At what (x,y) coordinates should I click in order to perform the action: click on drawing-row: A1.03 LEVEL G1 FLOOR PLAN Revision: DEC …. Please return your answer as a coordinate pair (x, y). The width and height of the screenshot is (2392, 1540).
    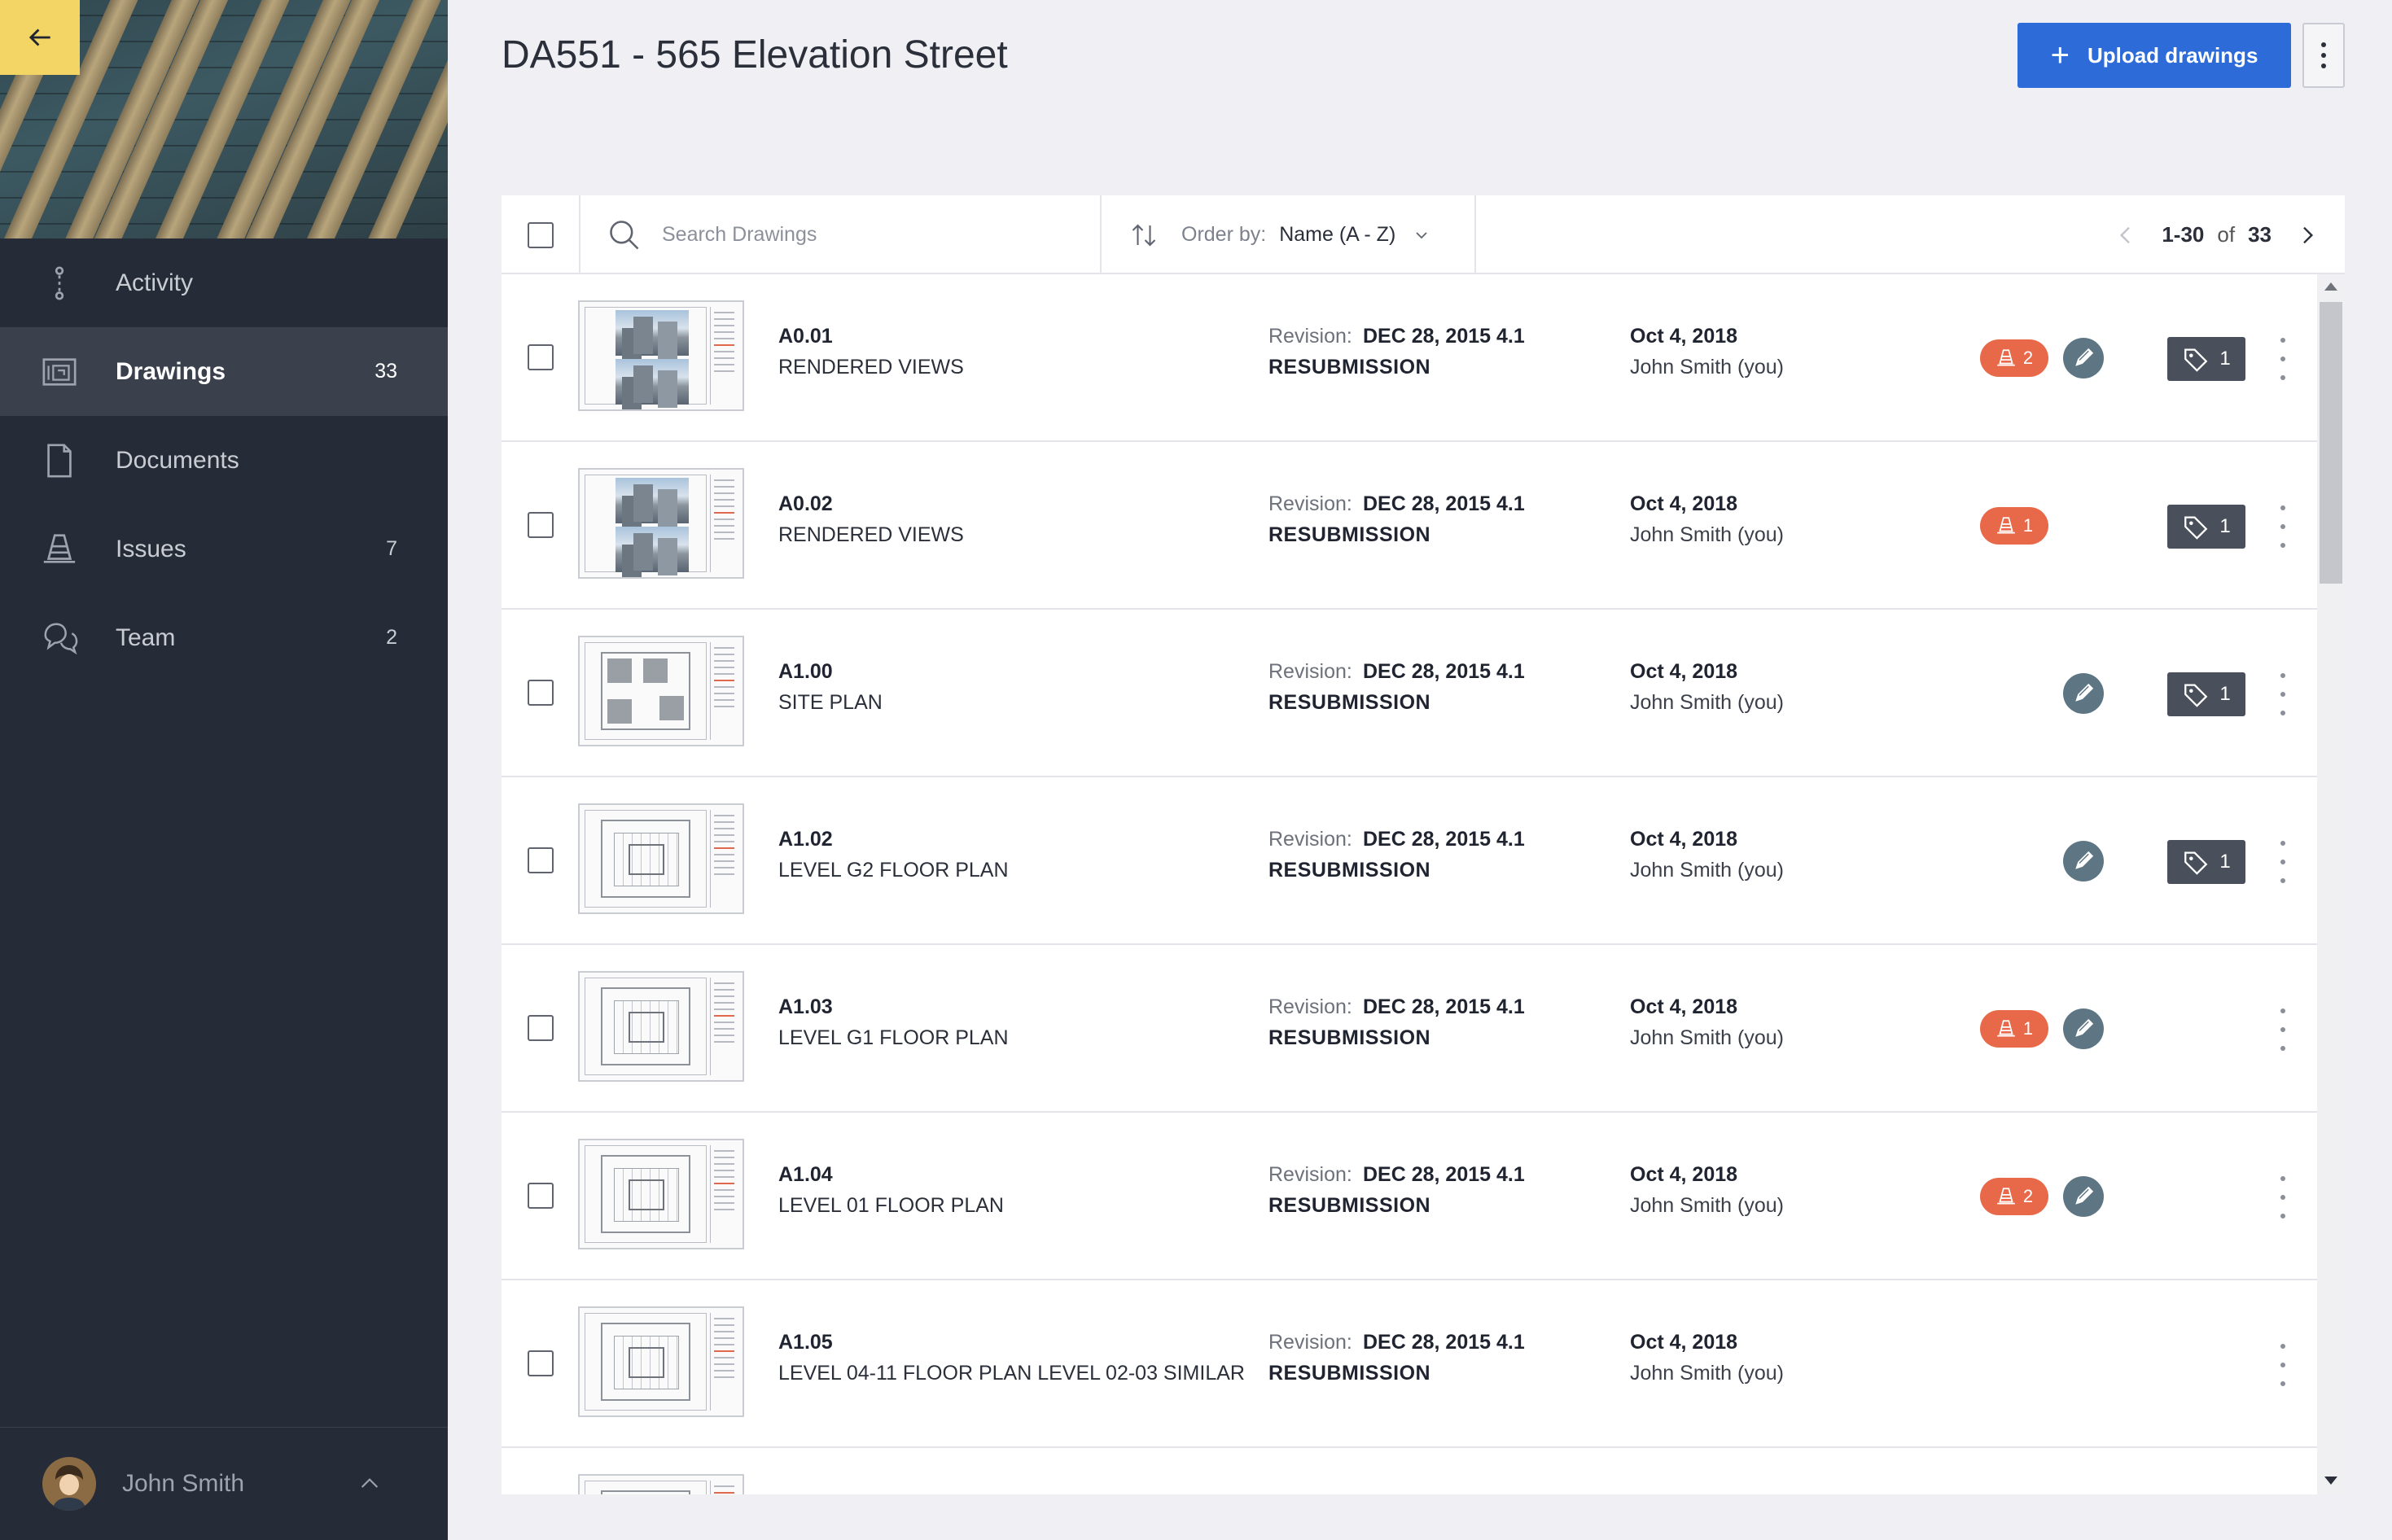
    Looking at the image, I should click on (1409, 1029).